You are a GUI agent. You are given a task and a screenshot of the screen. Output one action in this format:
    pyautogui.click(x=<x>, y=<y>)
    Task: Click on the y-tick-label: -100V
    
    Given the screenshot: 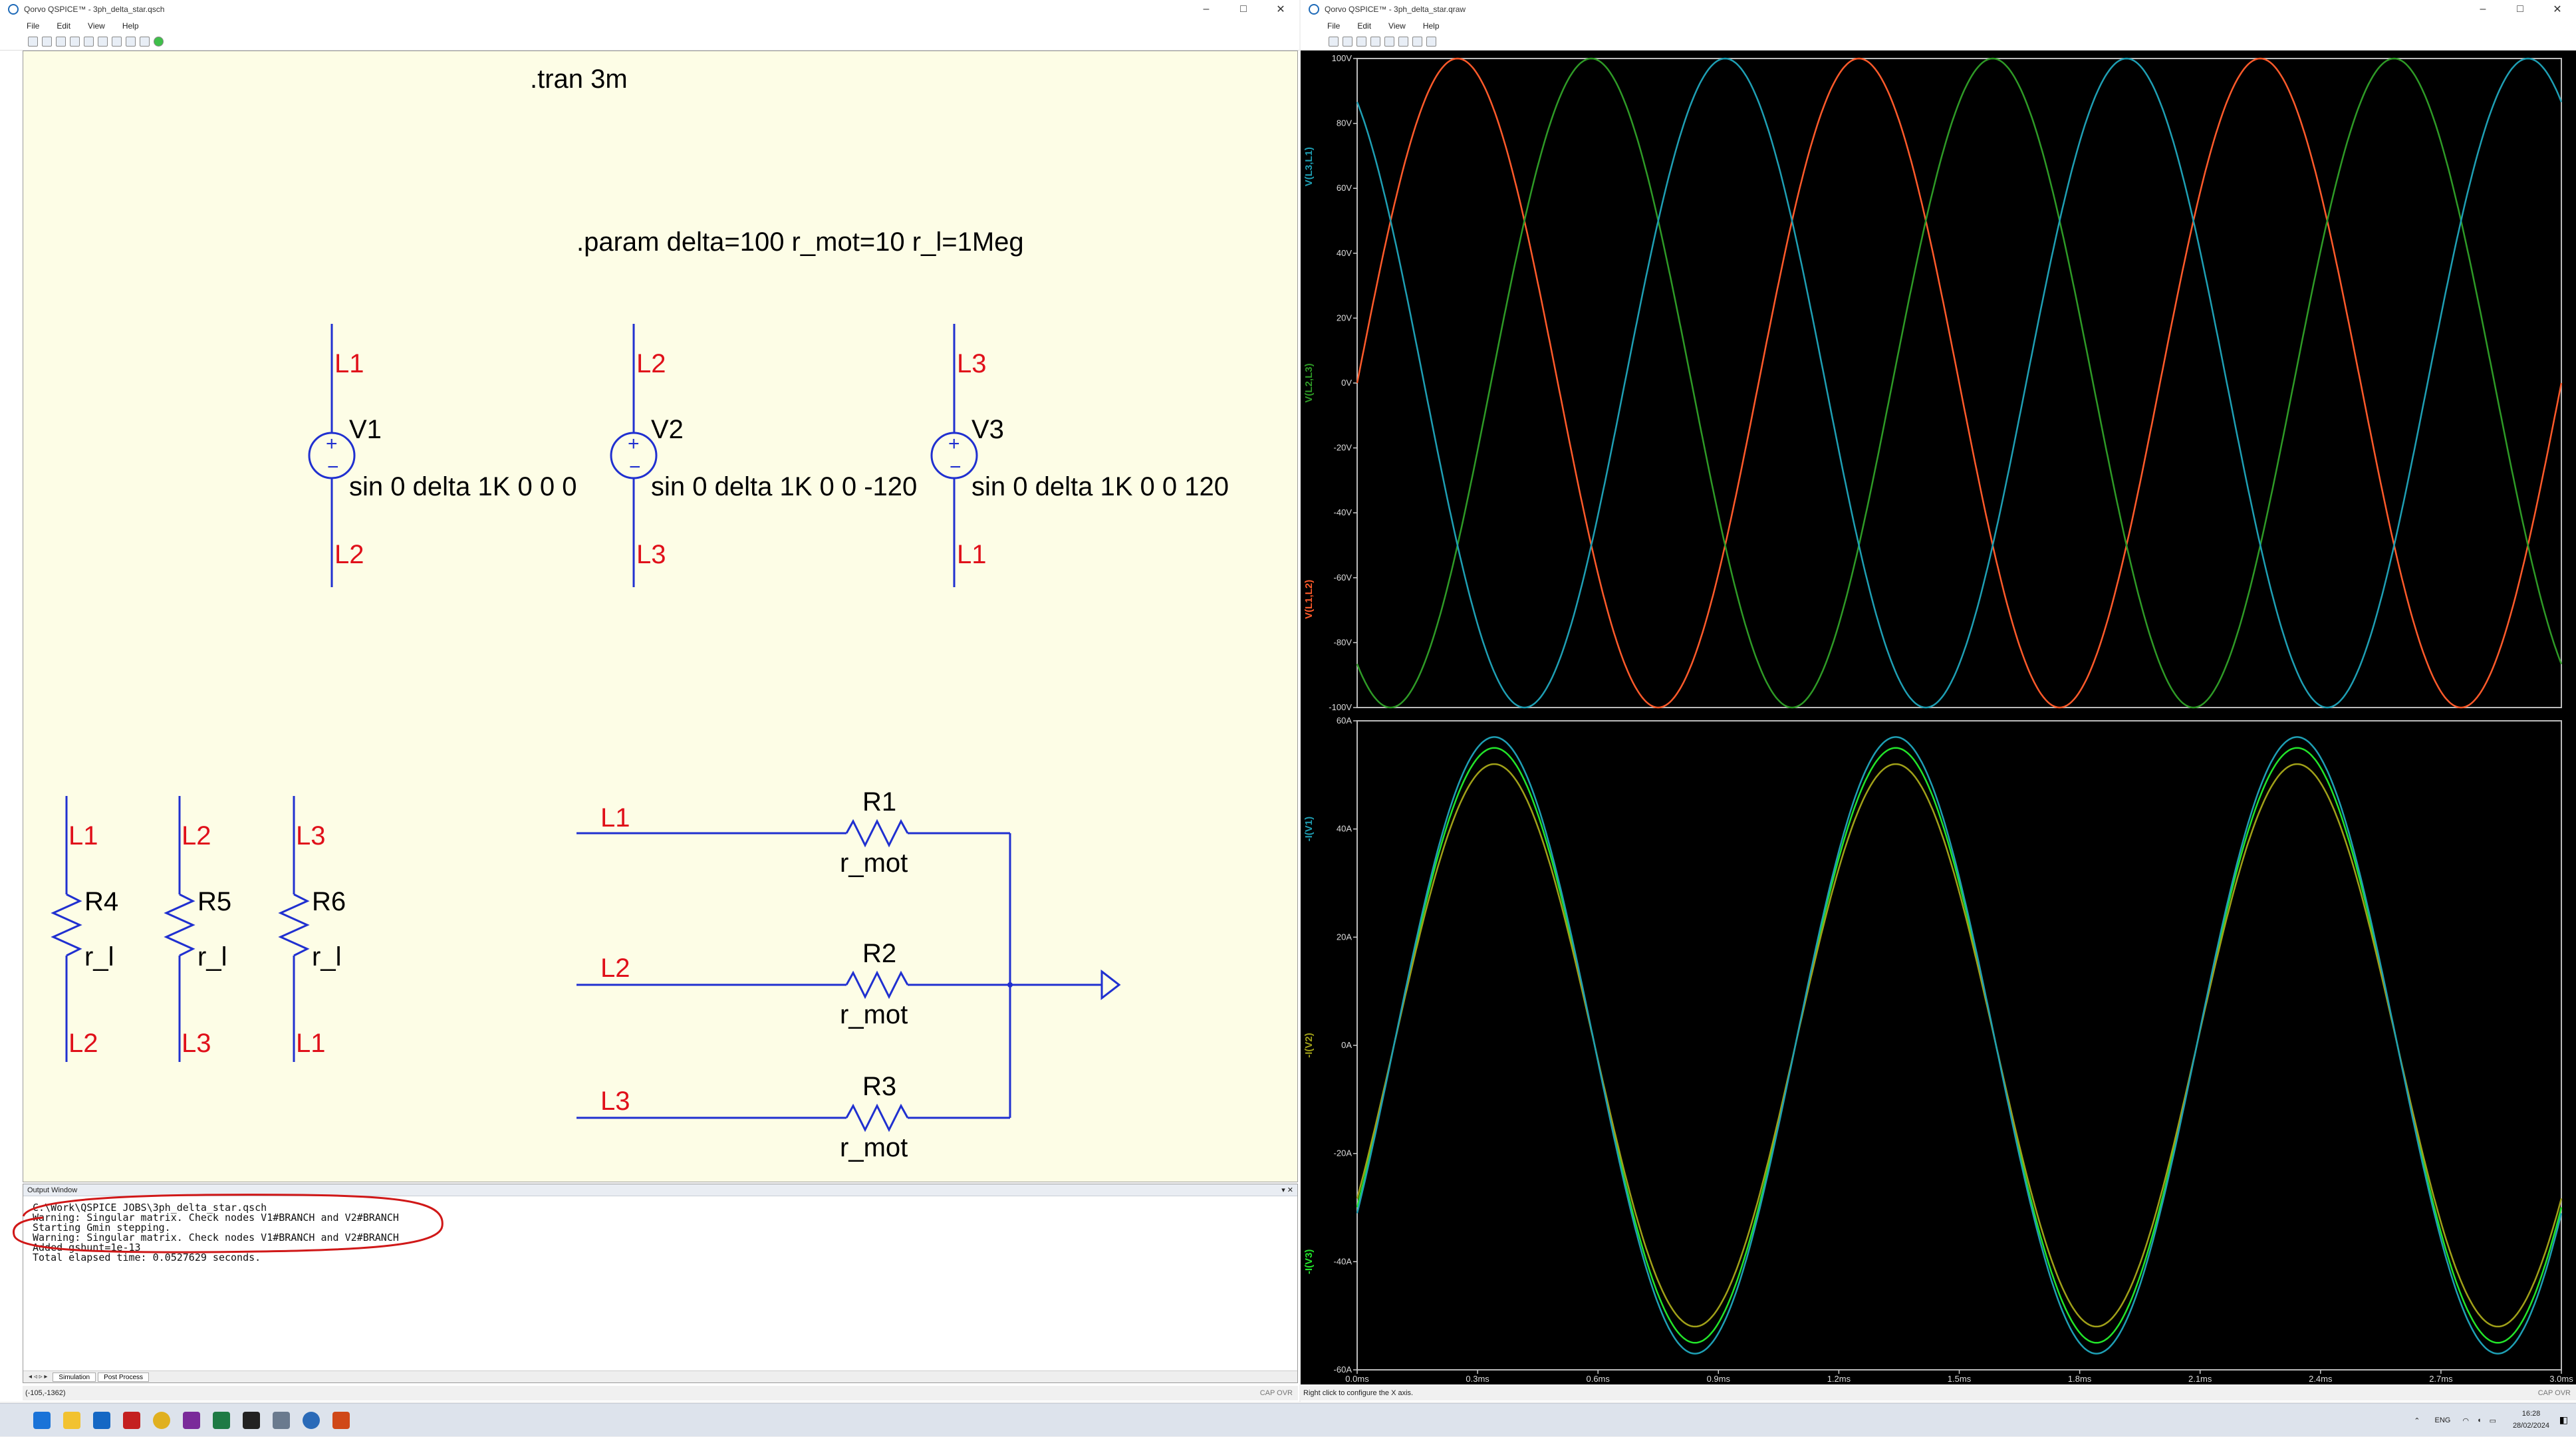 What is the action you would take?
    pyautogui.click(x=1340, y=707)
    